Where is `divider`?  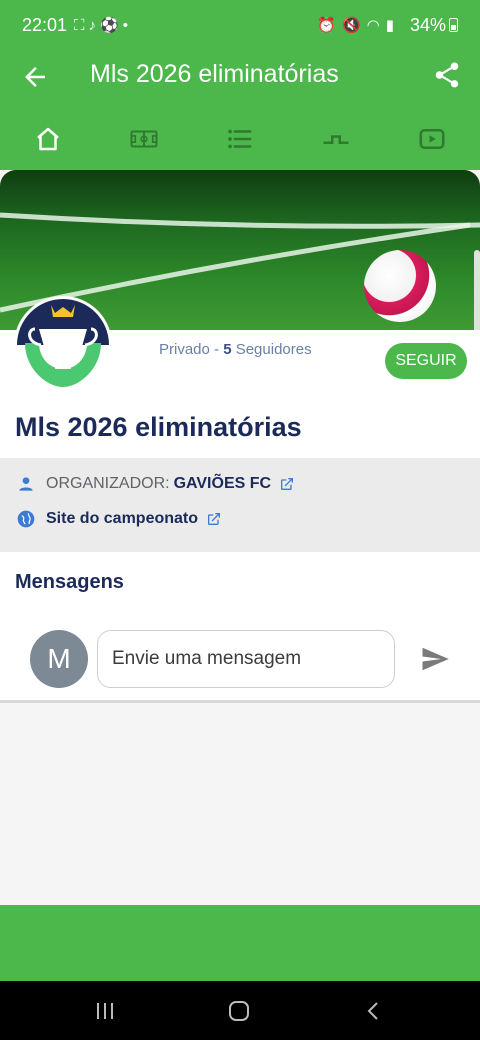
divider is located at coordinates (240, 701).